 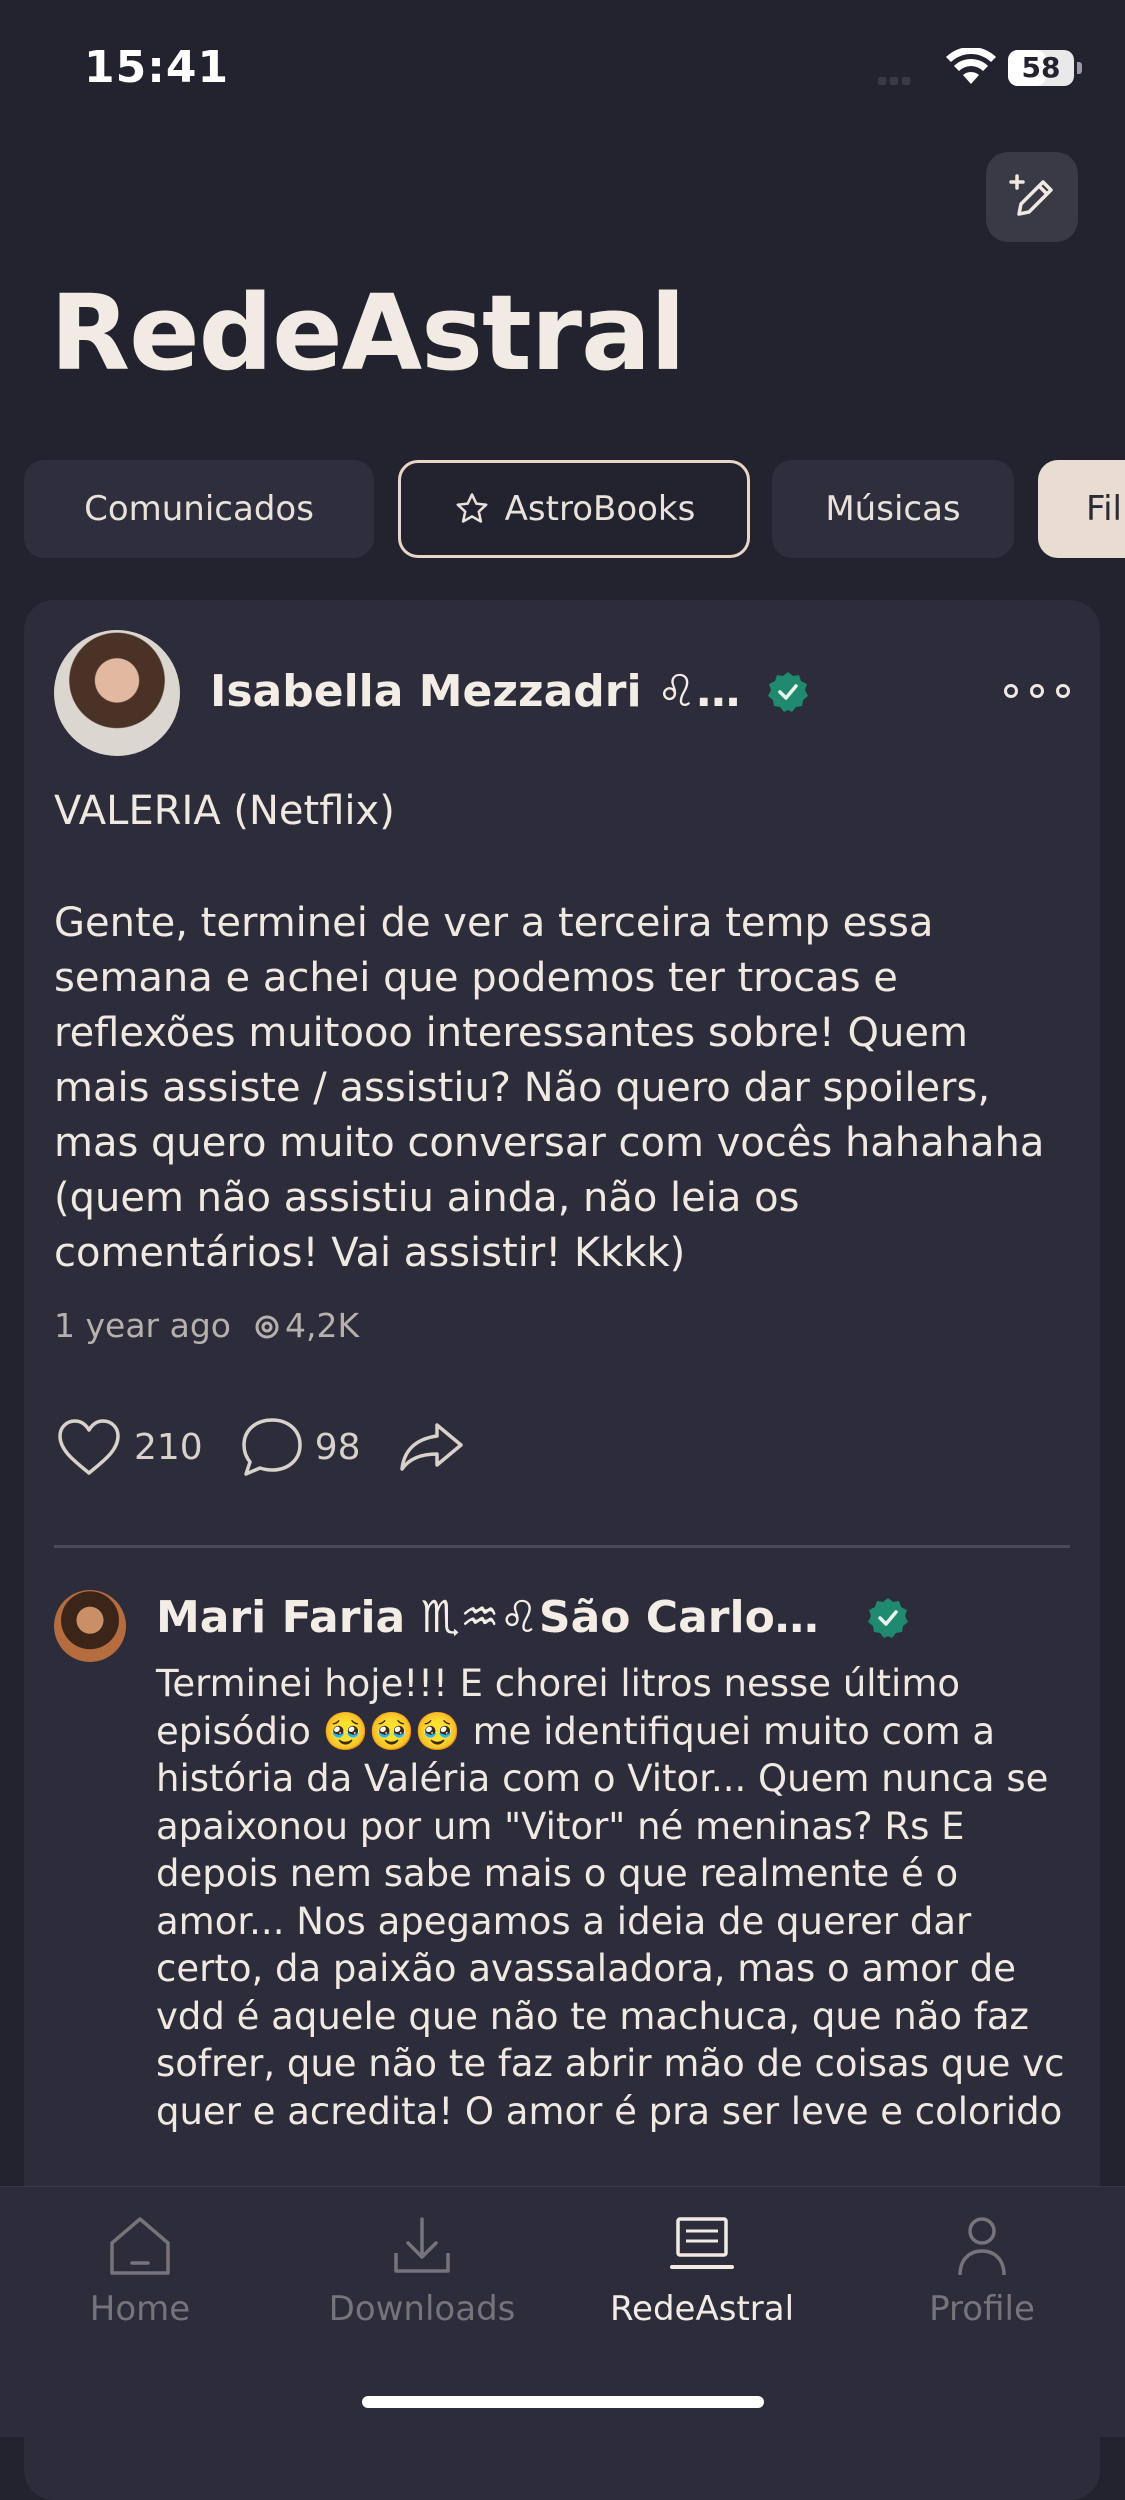 I want to click on likes-count: 210, so click(x=168, y=1447).